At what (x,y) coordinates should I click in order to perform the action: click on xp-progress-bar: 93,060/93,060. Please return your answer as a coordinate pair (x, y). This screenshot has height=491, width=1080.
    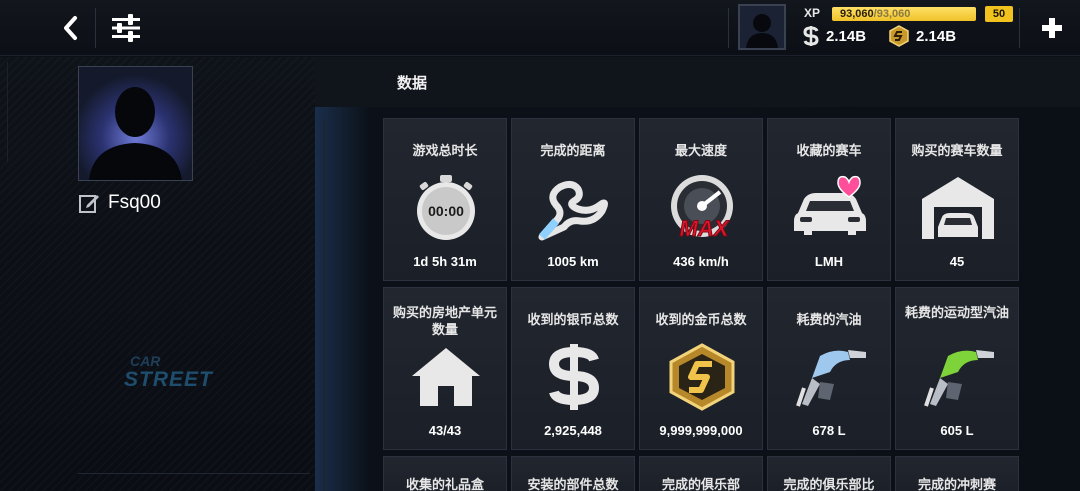
    Looking at the image, I should click on (904, 14).